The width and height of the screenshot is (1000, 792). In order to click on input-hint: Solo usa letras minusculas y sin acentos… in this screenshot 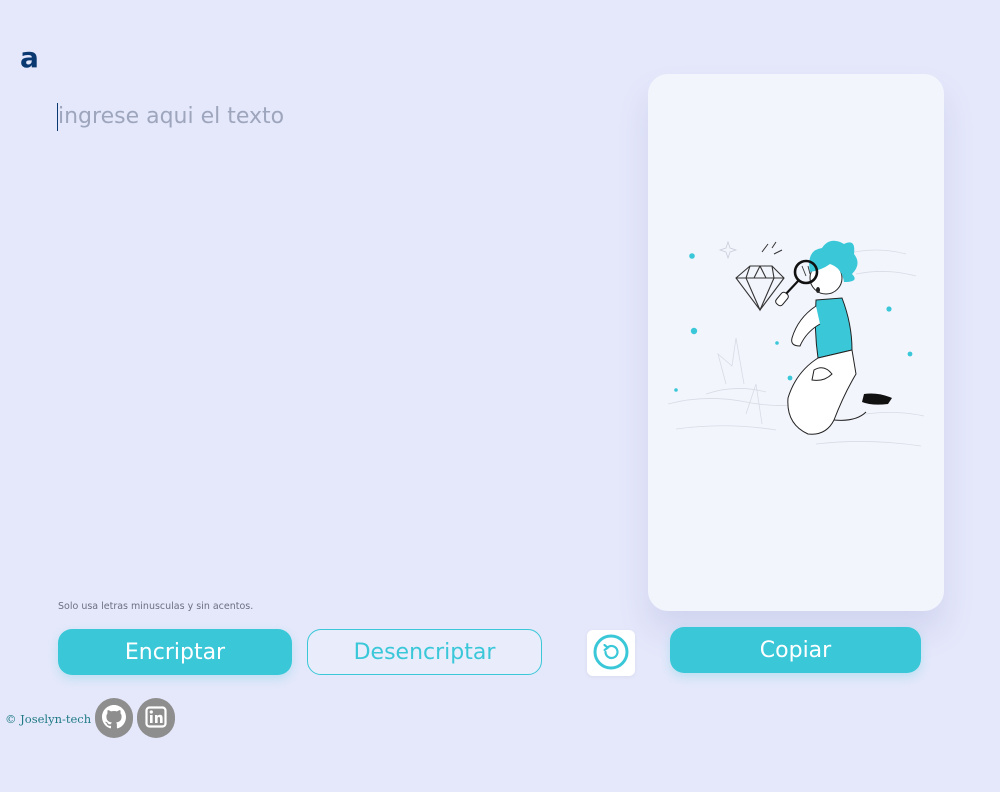, I will do `click(156, 606)`.